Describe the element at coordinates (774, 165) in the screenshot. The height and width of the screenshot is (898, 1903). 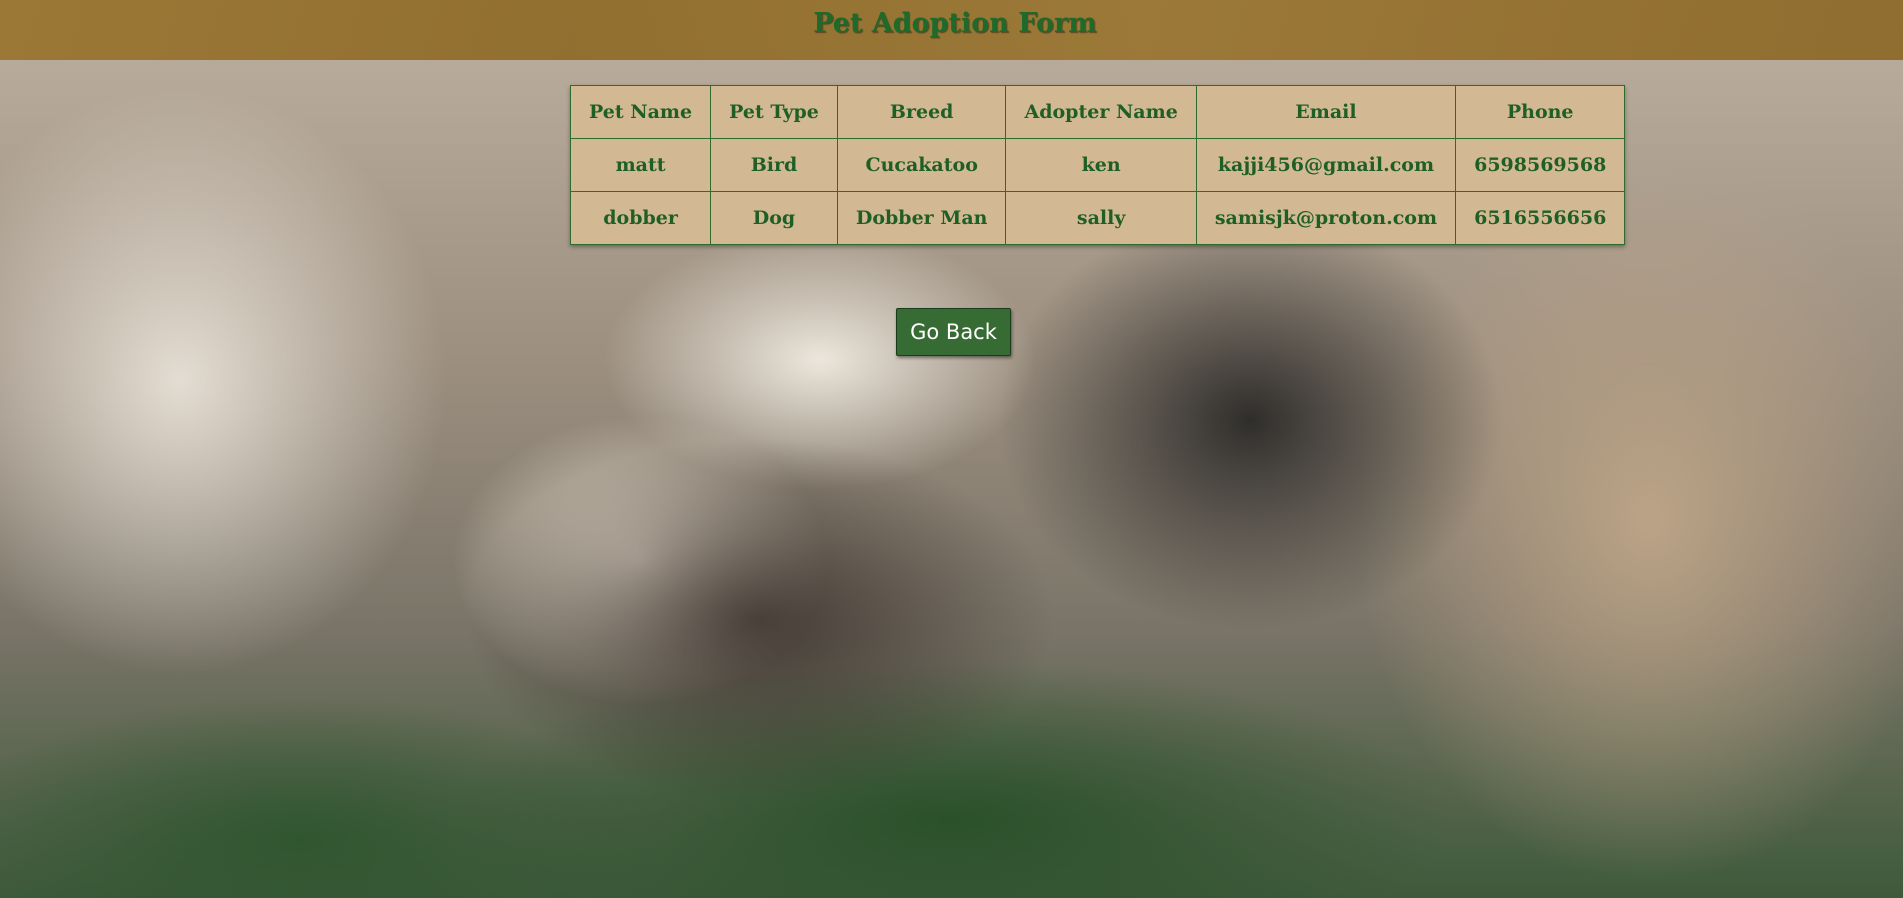
I see `cell-pet-type: Bird` at that location.